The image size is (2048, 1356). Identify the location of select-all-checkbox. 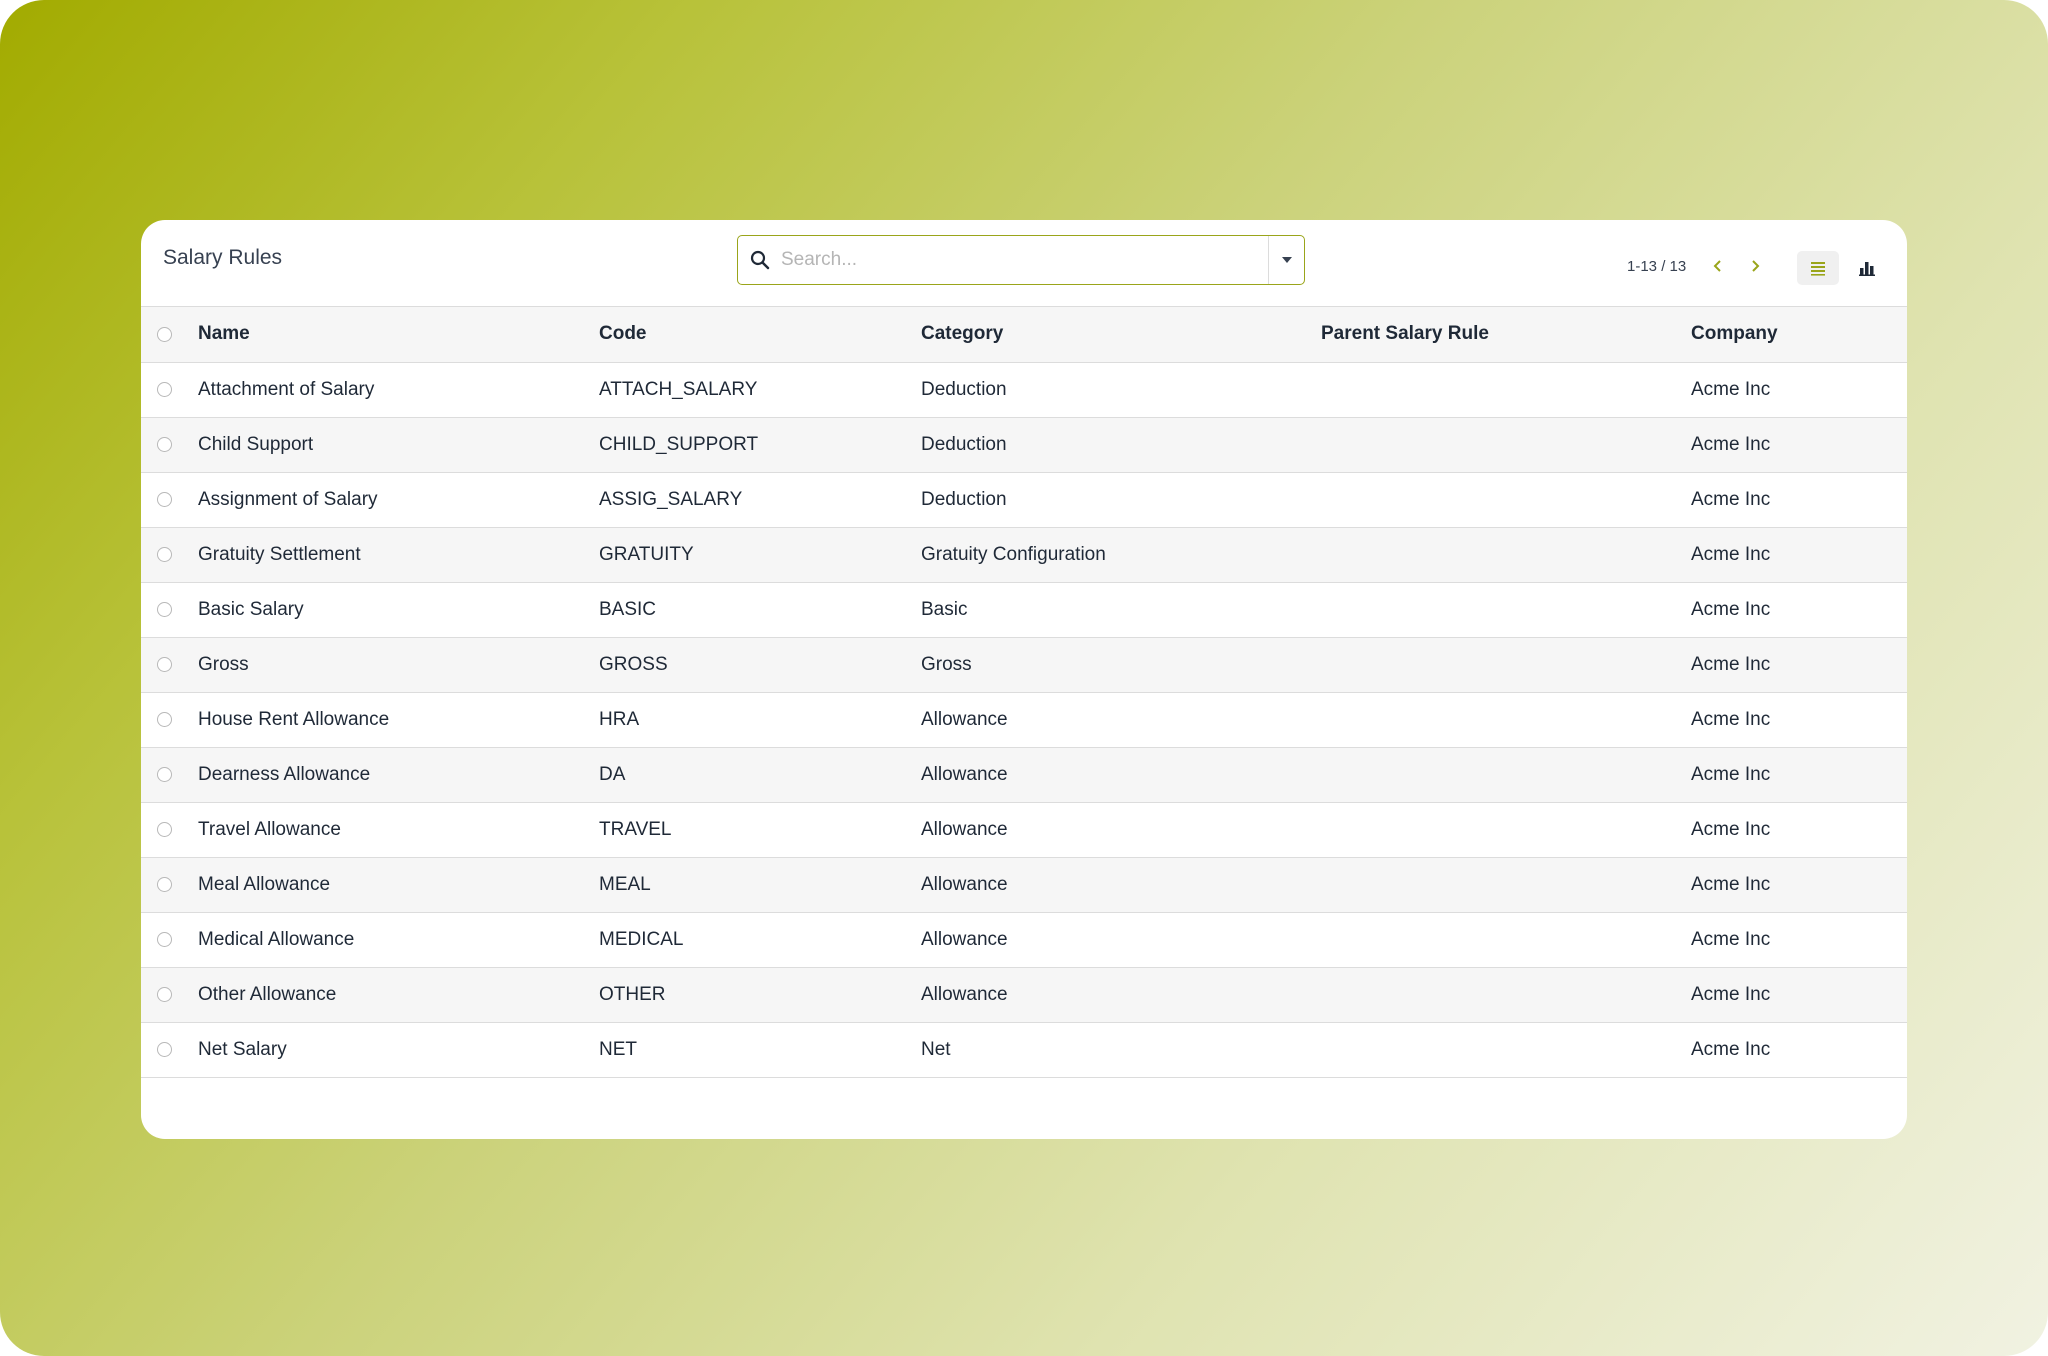
(164, 334).